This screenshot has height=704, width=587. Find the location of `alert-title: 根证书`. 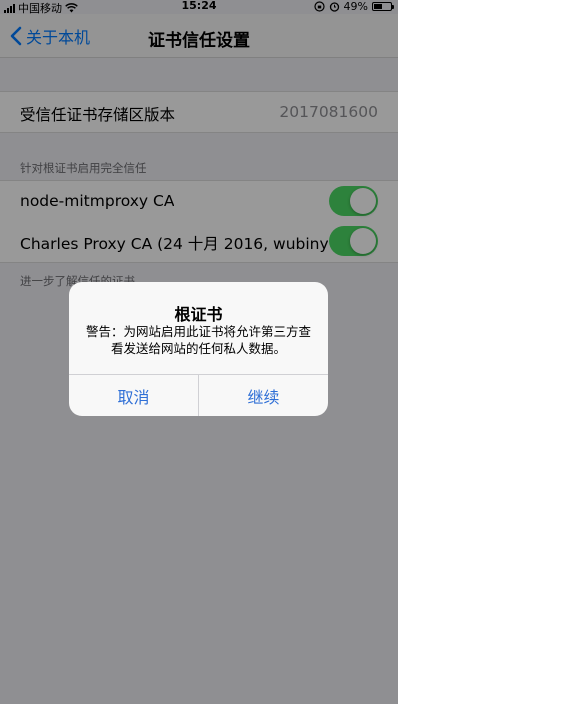

alert-title: 根证书 is located at coordinates (198, 314).